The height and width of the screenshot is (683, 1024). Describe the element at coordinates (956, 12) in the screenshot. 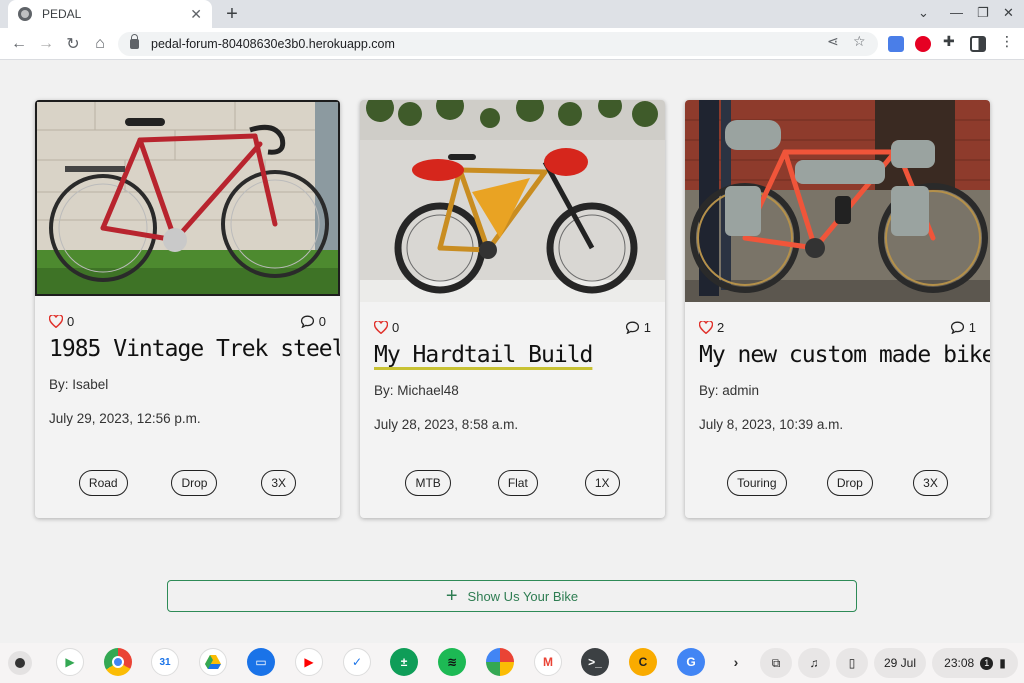

I see `minimize-icon: —` at that location.